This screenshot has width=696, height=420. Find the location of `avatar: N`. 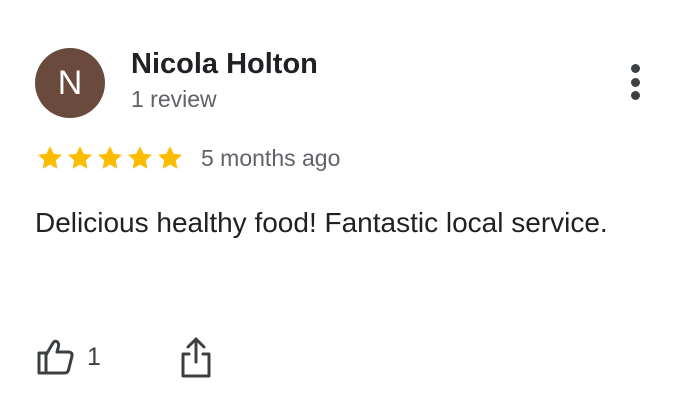

avatar: N is located at coordinates (70, 83).